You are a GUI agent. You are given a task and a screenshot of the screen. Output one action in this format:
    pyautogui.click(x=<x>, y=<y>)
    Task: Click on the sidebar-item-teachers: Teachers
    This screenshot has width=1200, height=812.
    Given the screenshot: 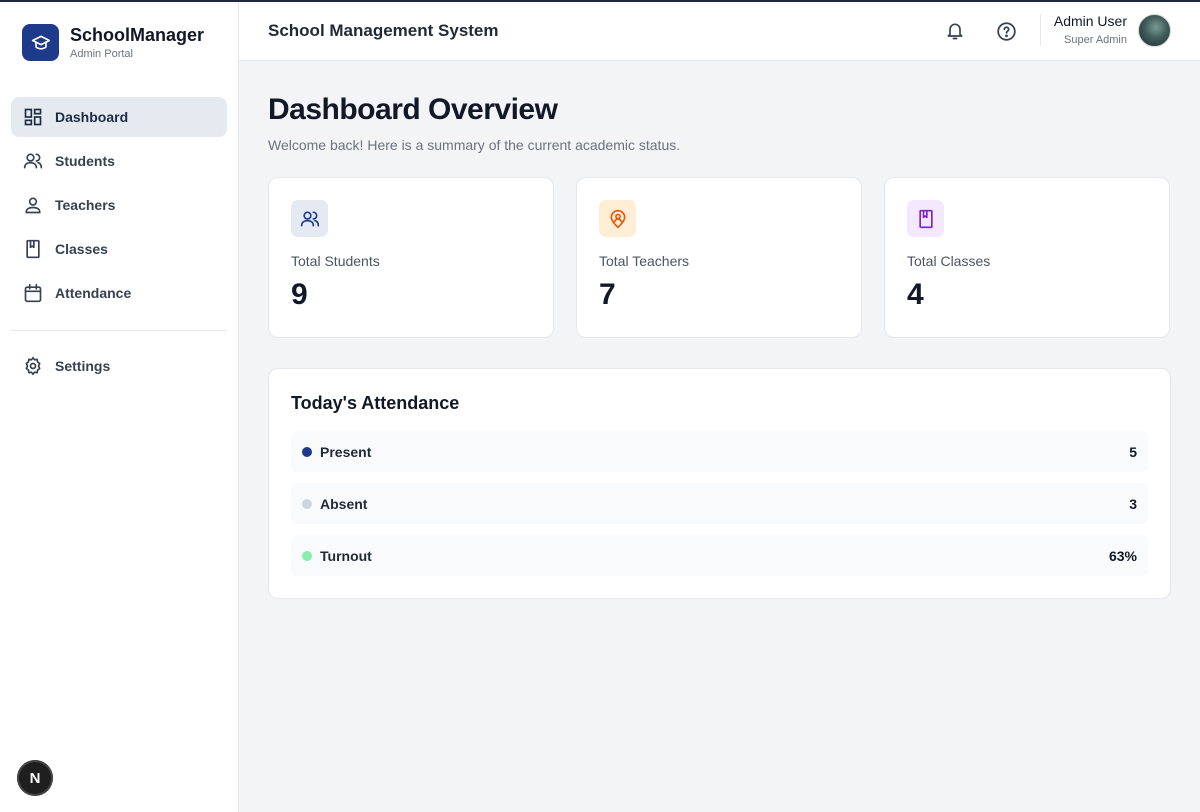 What is the action you would take?
    pyautogui.click(x=119, y=205)
    